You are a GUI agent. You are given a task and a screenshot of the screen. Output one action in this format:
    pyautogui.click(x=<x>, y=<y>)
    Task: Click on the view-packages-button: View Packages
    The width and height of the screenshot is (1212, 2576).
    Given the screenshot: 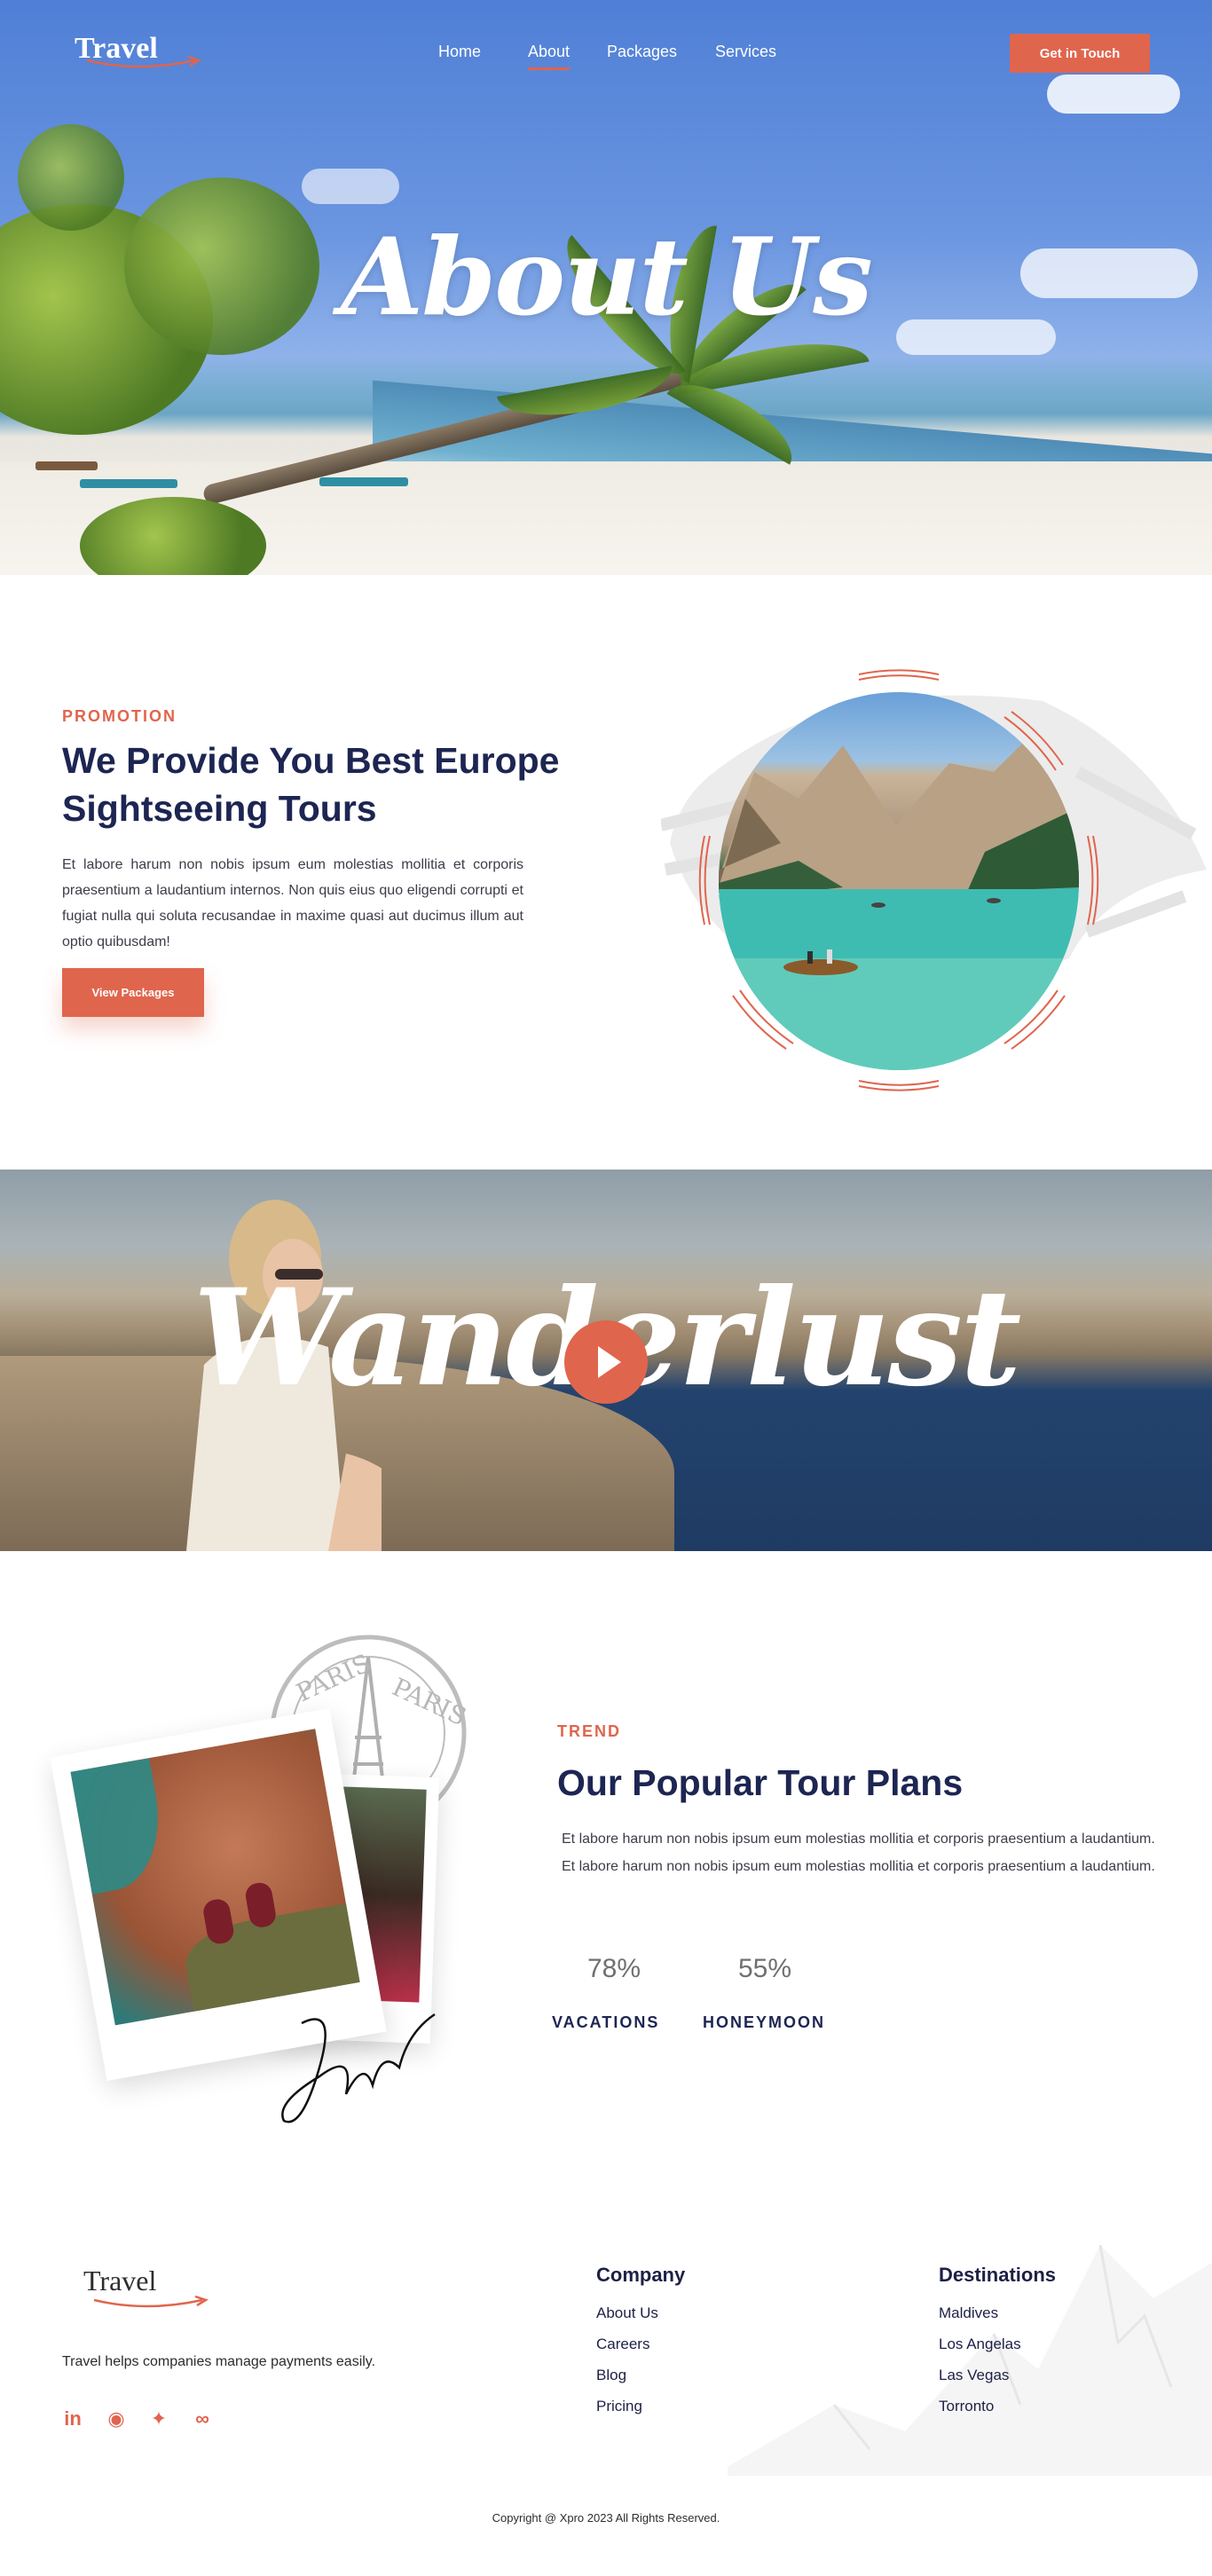 What is the action you would take?
    pyautogui.click(x=133, y=993)
    